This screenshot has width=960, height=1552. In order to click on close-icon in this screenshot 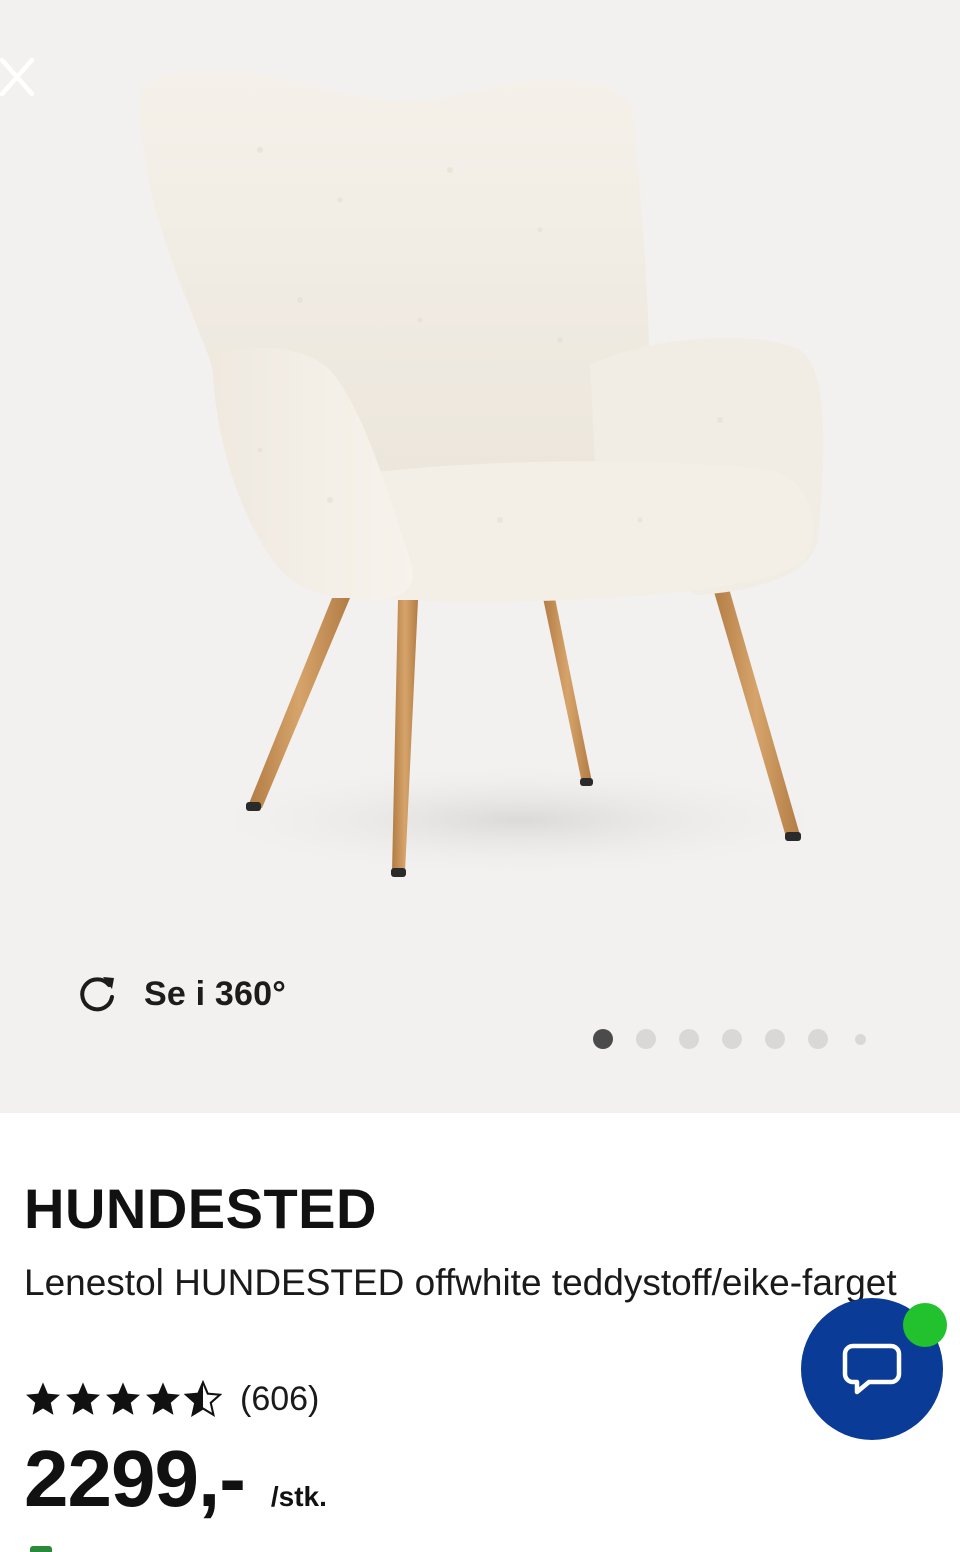, I will do `click(17, 77)`.